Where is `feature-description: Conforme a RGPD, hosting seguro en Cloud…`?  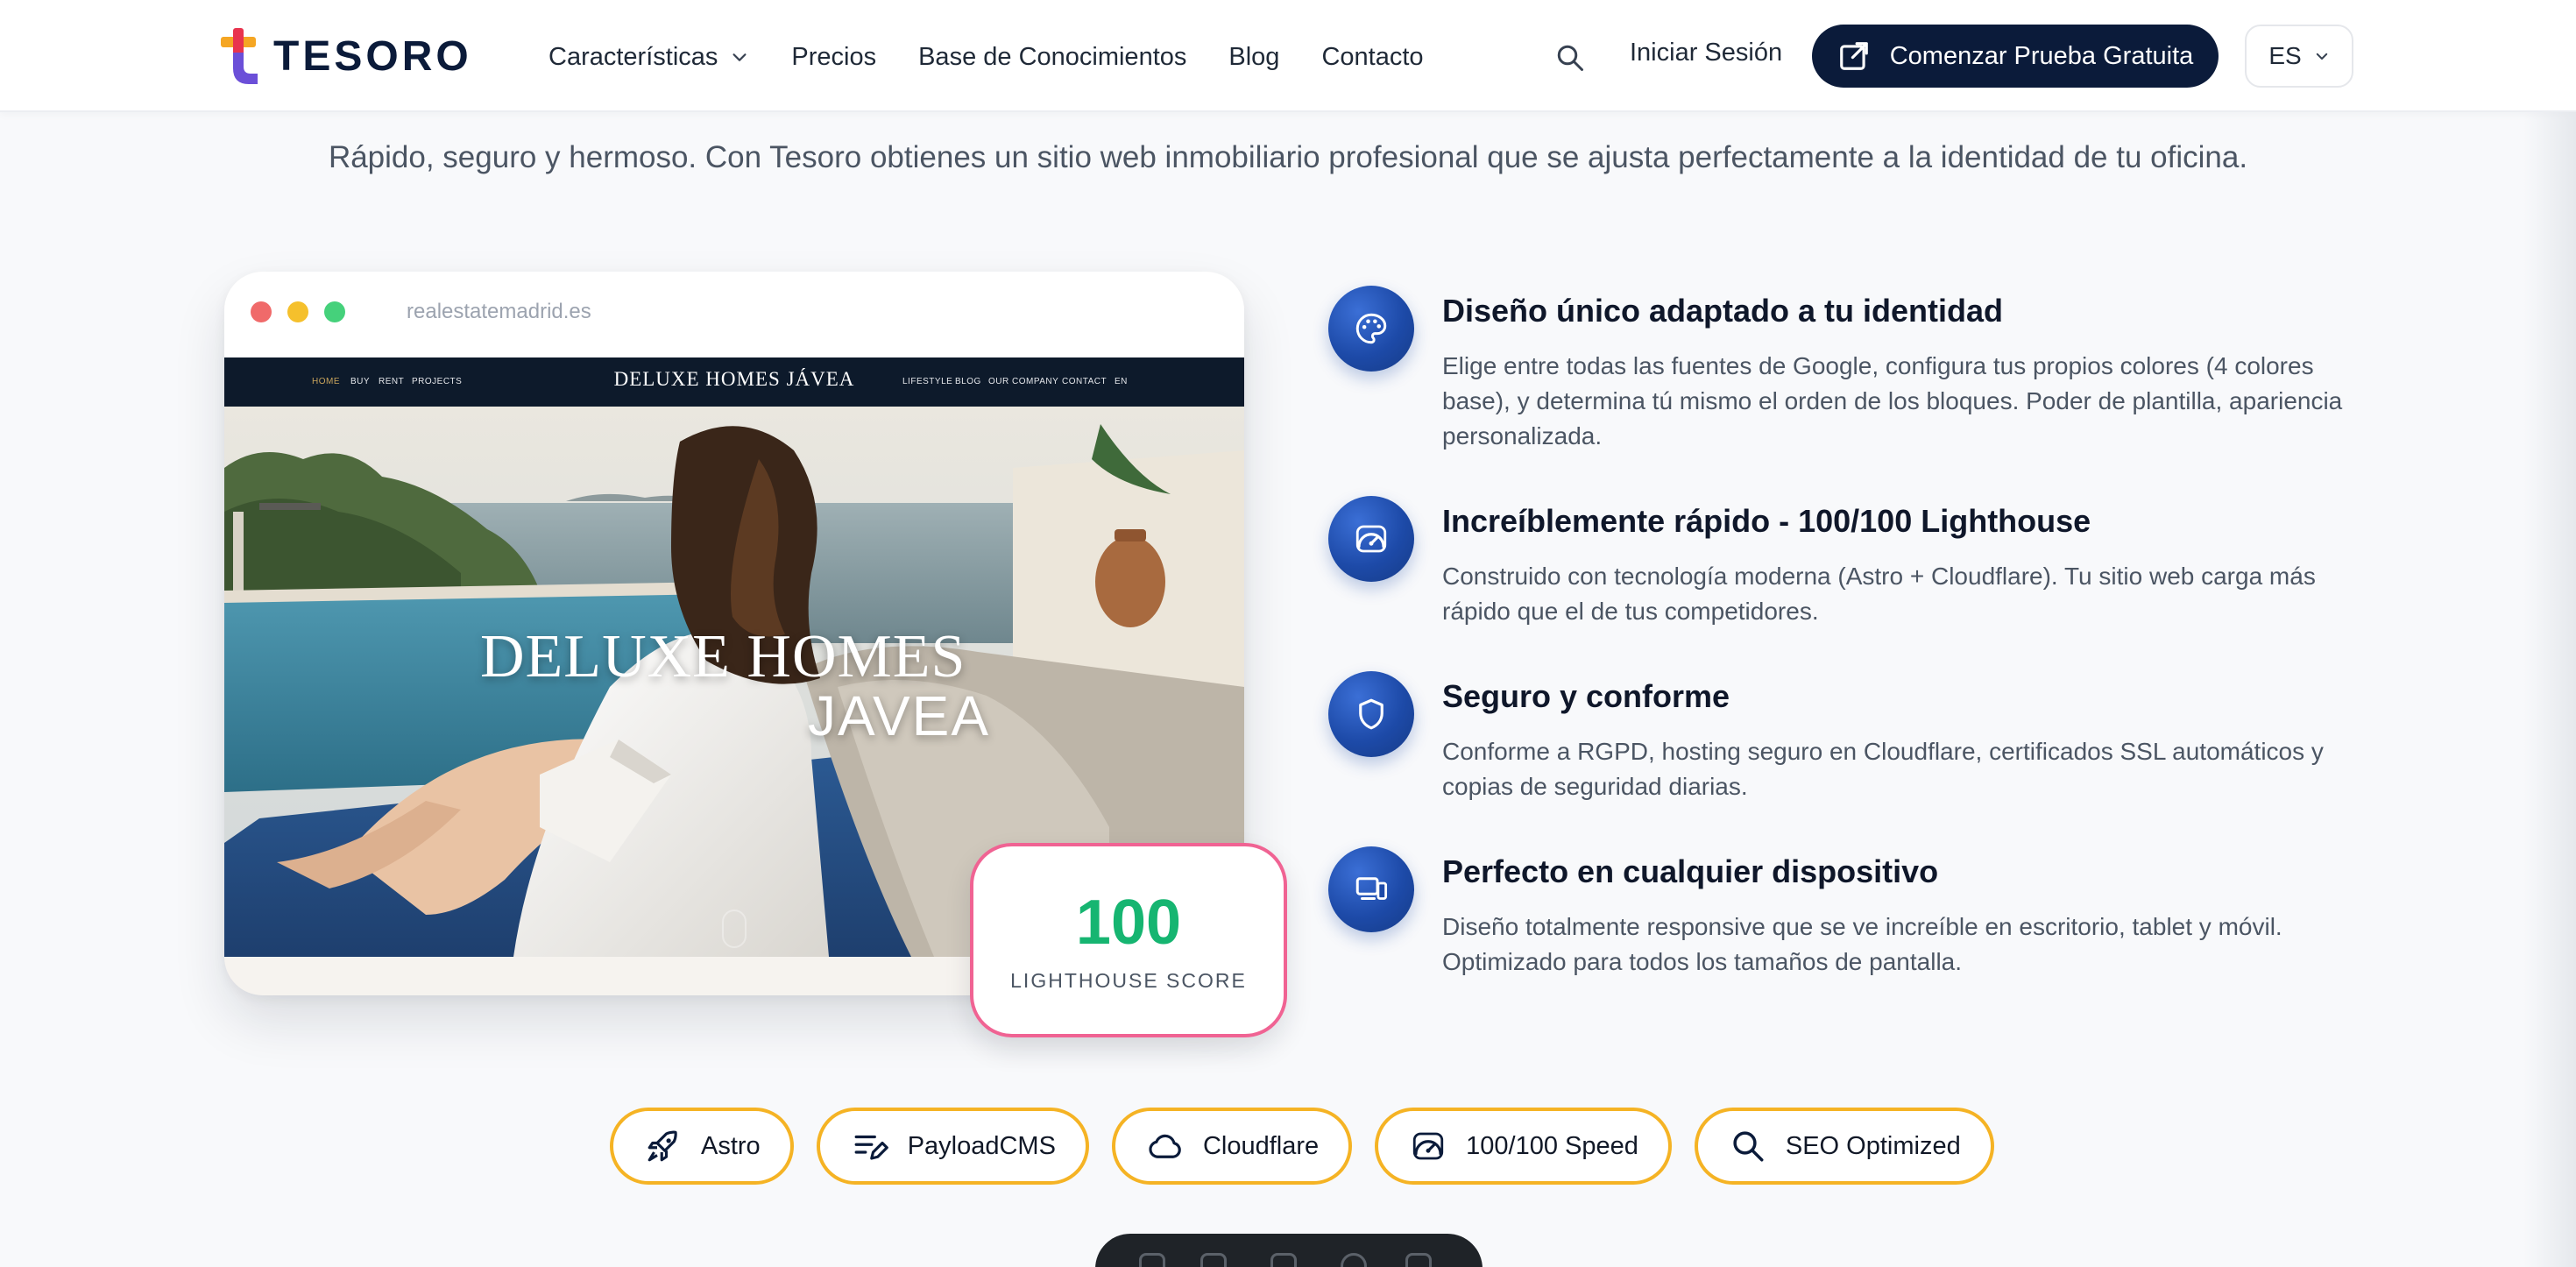 feature-description: Conforme a RGPD, hosting seguro en Cloud… is located at coordinates (1883, 769).